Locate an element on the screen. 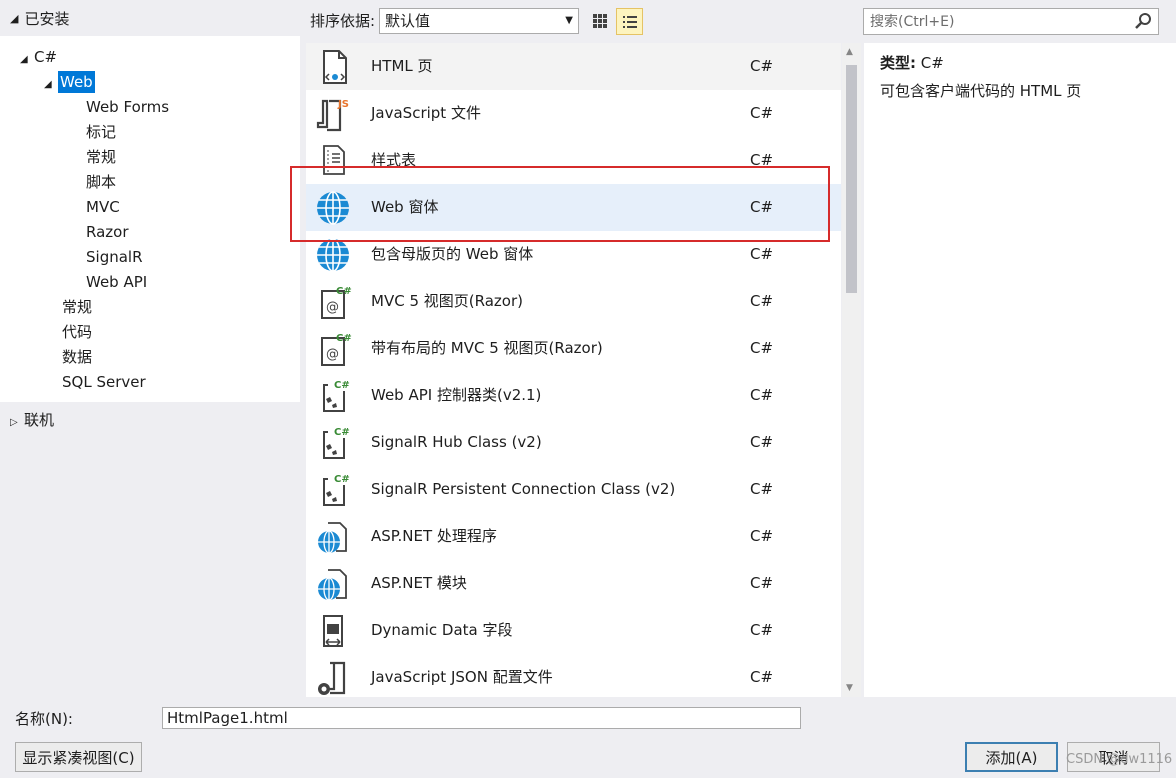  template-row: C# Web API 控制器类(v2.1) C# is located at coordinates (573, 395).